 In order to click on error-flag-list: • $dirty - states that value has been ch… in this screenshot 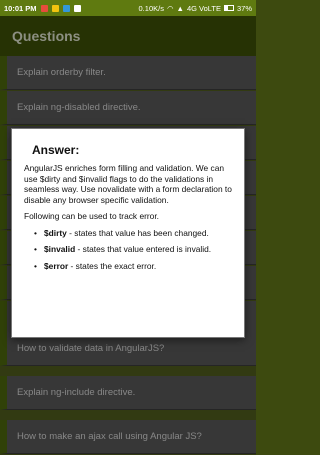, I will do `click(128, 249)`.